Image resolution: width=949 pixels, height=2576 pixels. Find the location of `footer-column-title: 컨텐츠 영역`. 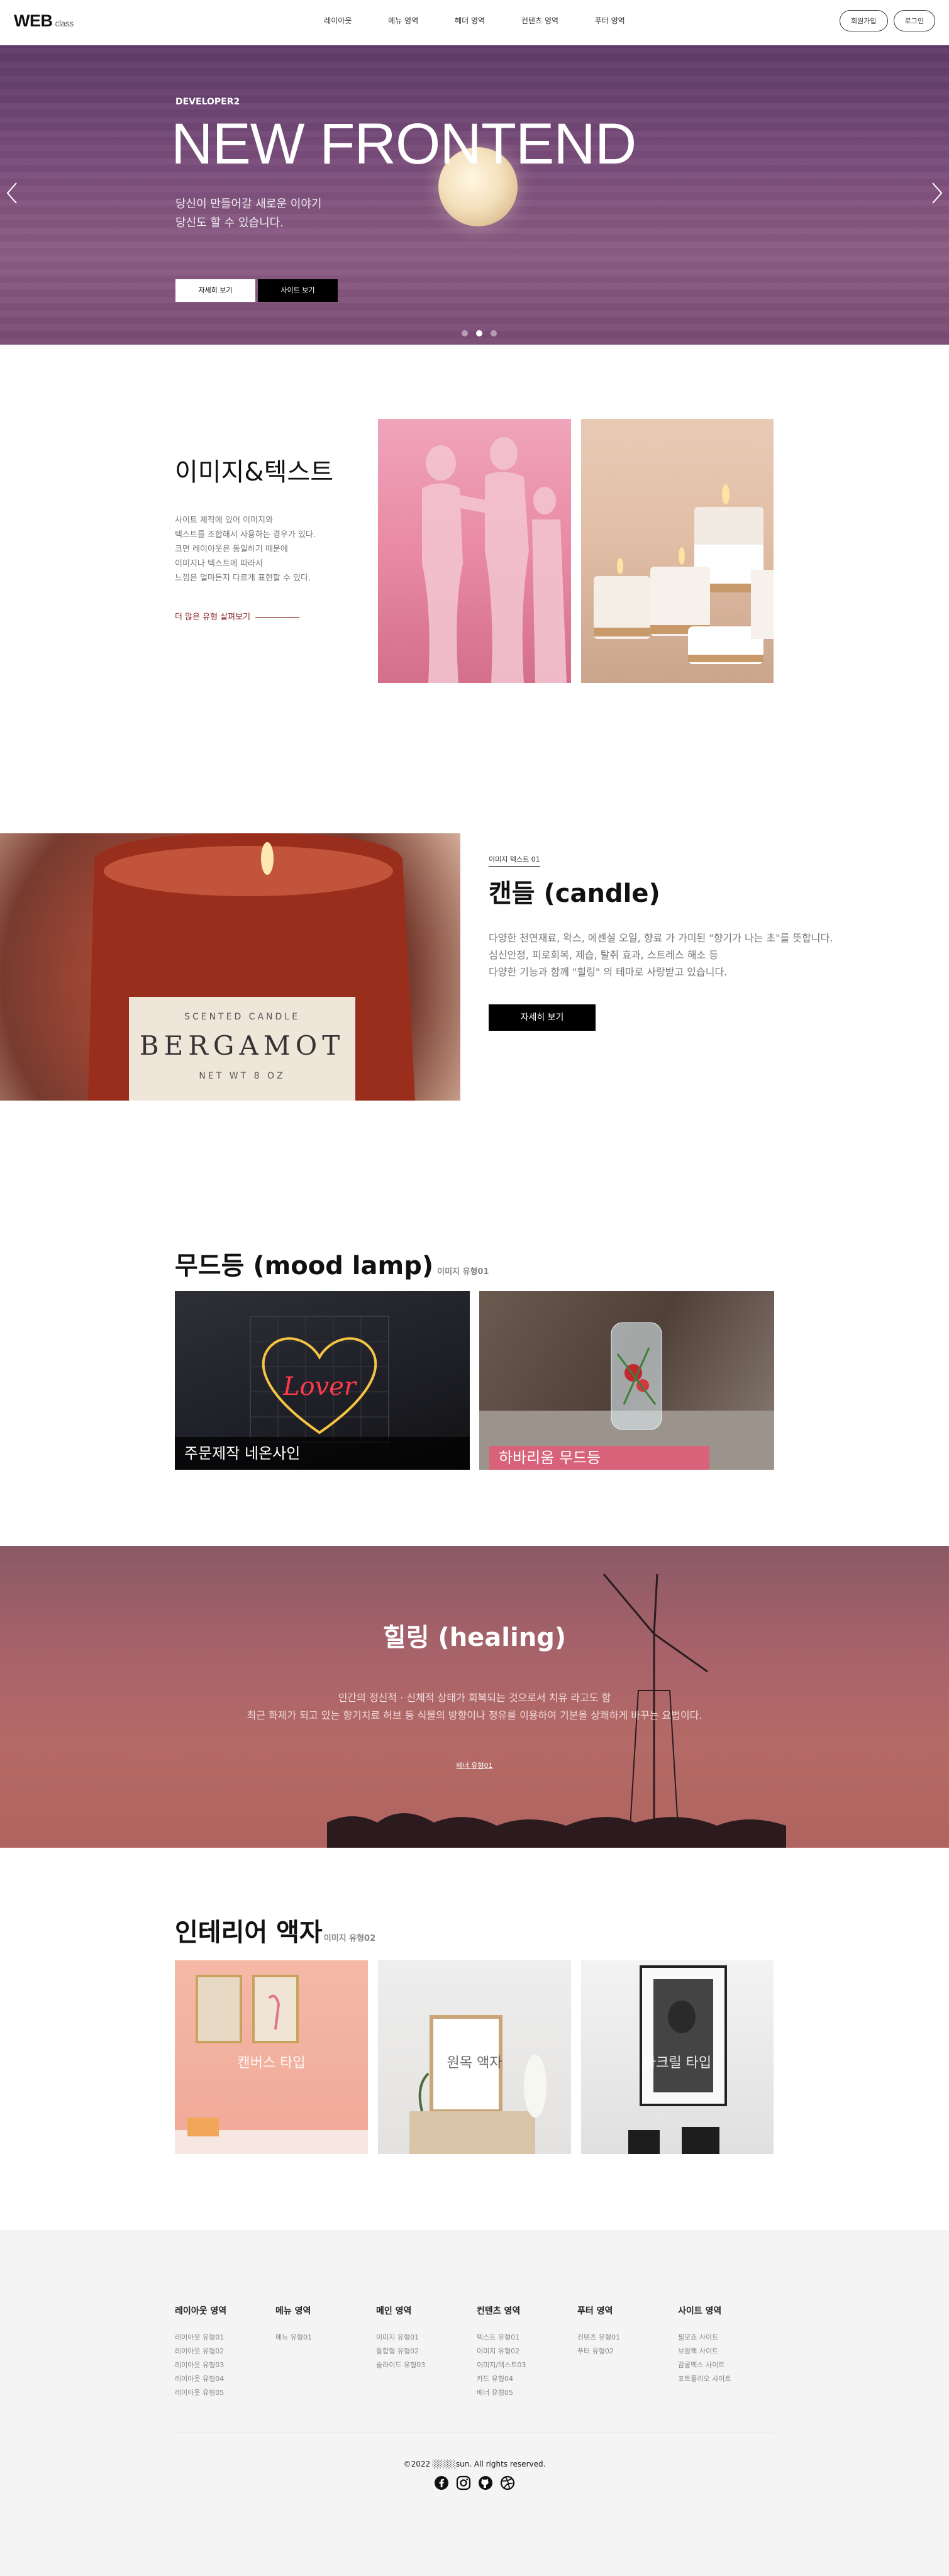

footer-column-title: 컨텐츠 영역 is located at coordinates (499, 2311).